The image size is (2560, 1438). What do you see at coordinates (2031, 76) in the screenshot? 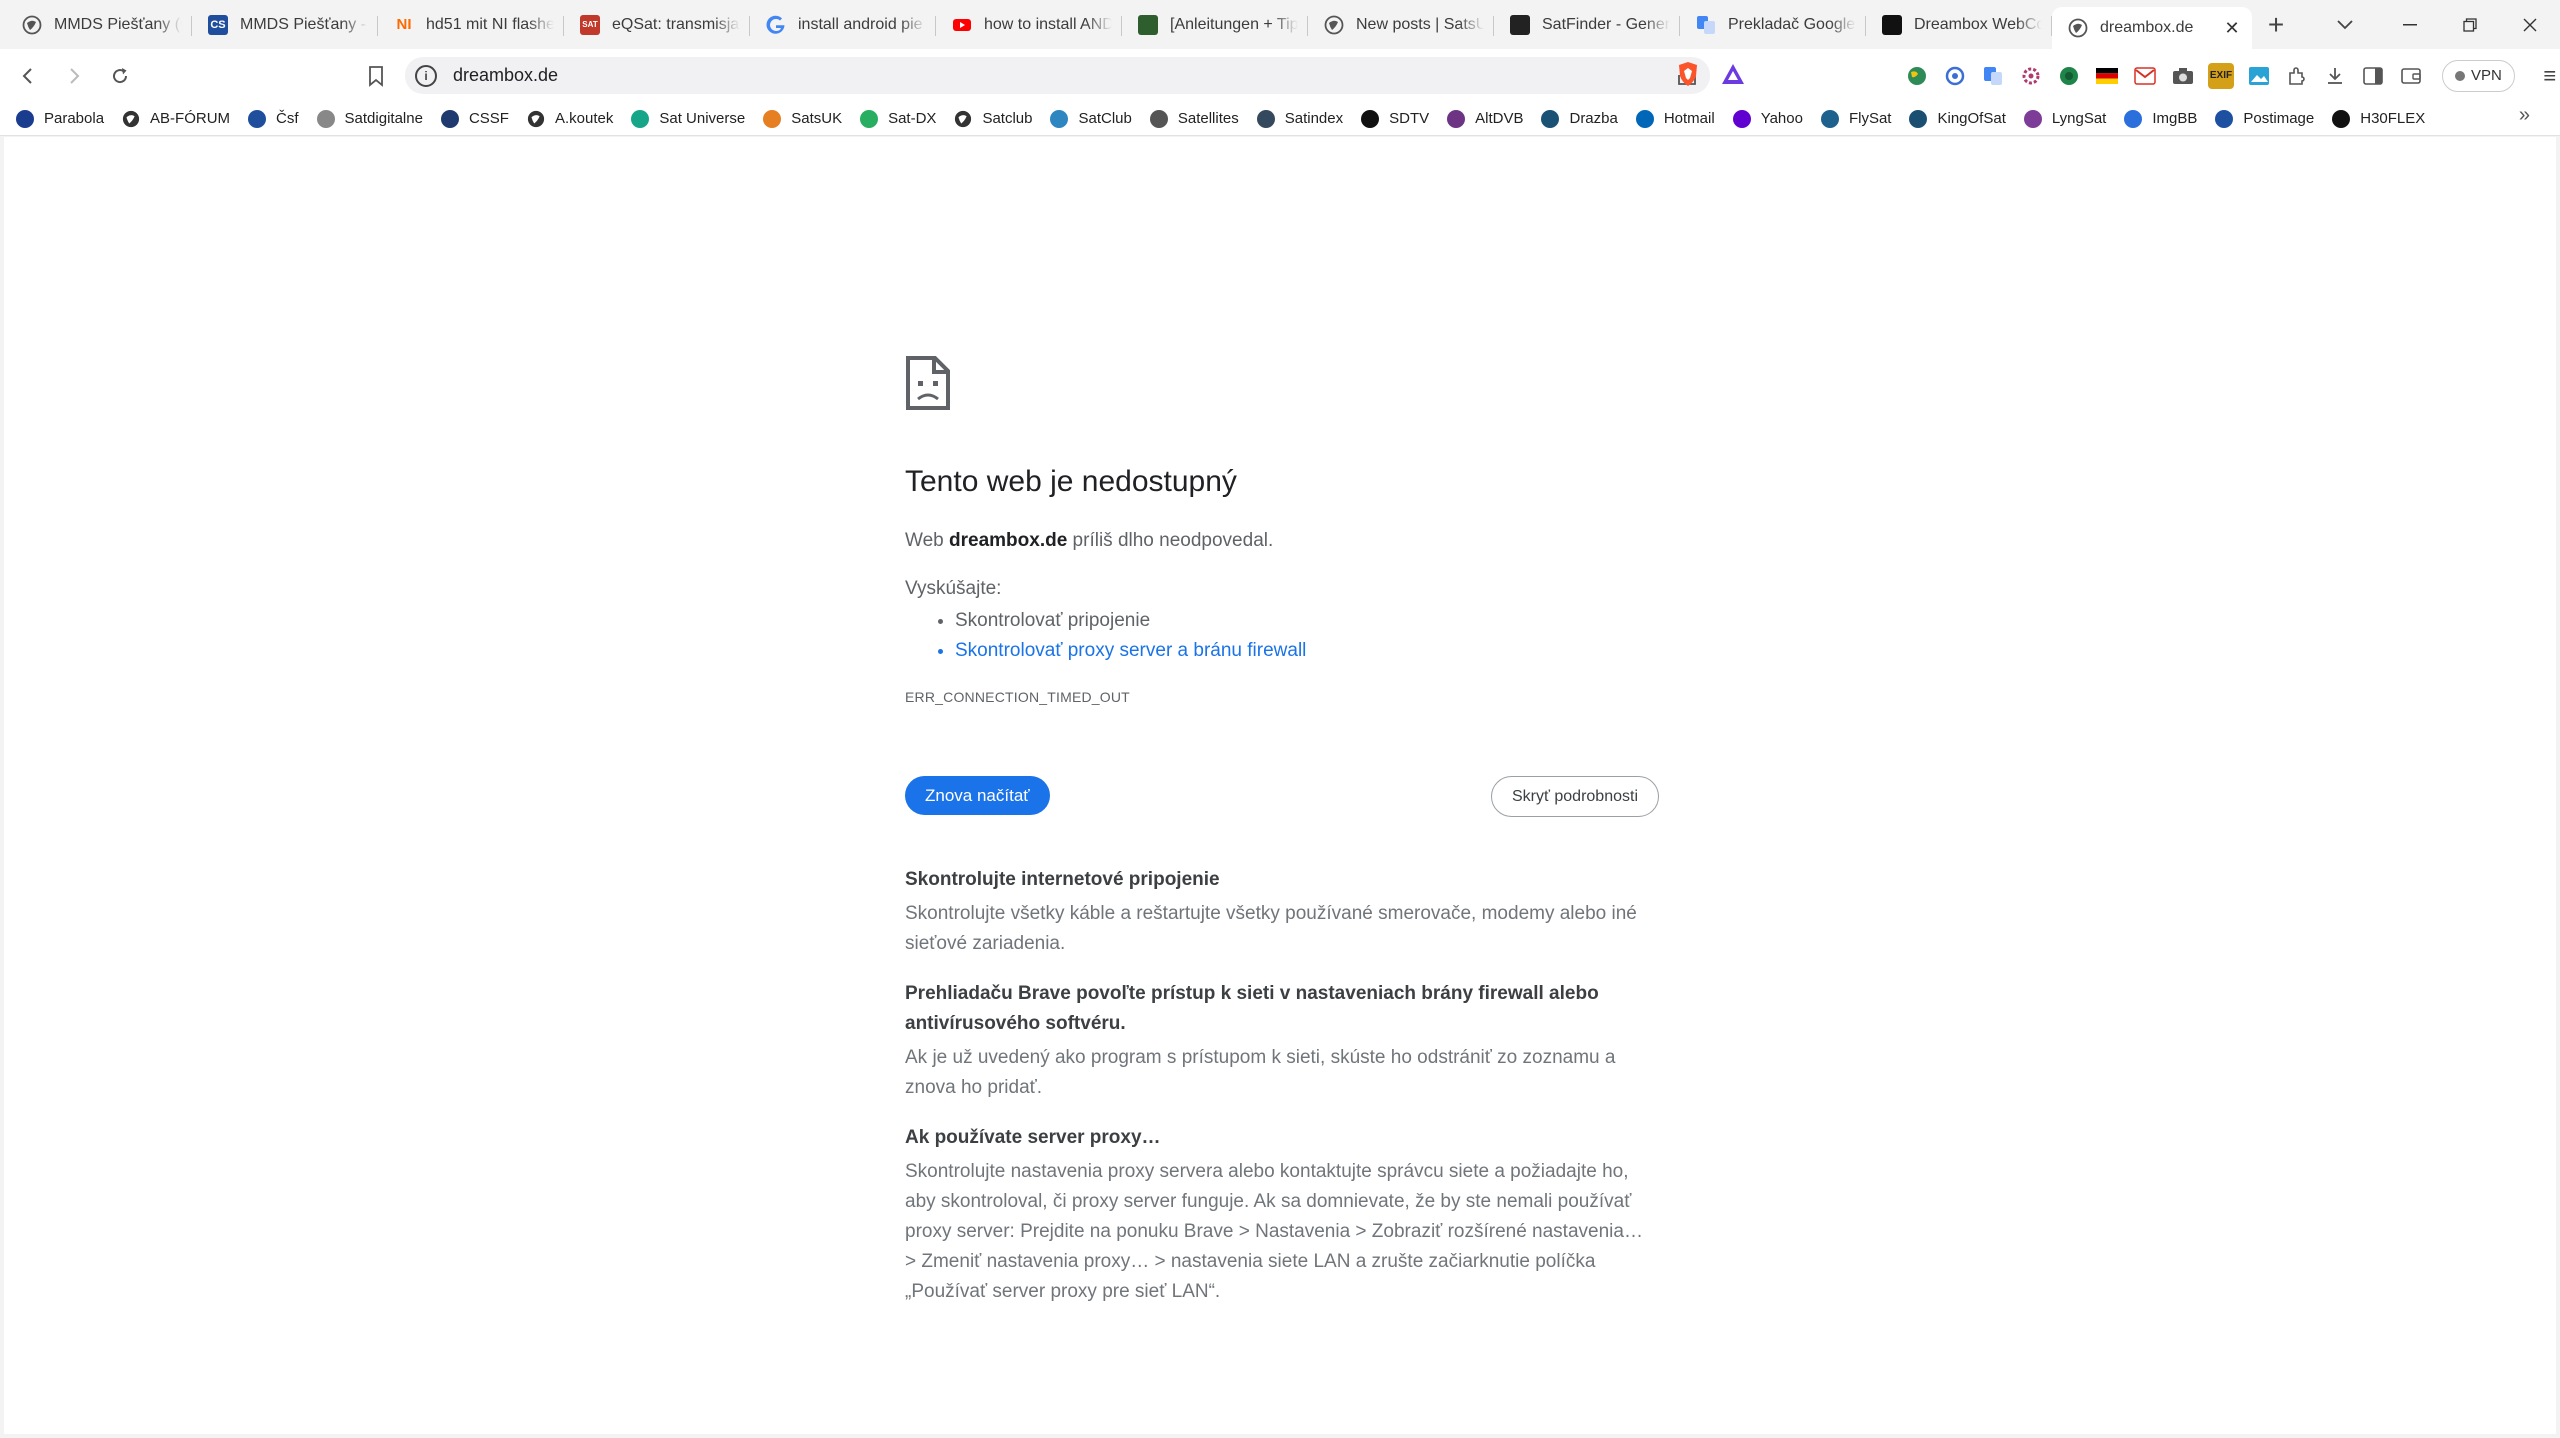
I see `settings-extension-icon` at bounding box center [2031, 76].